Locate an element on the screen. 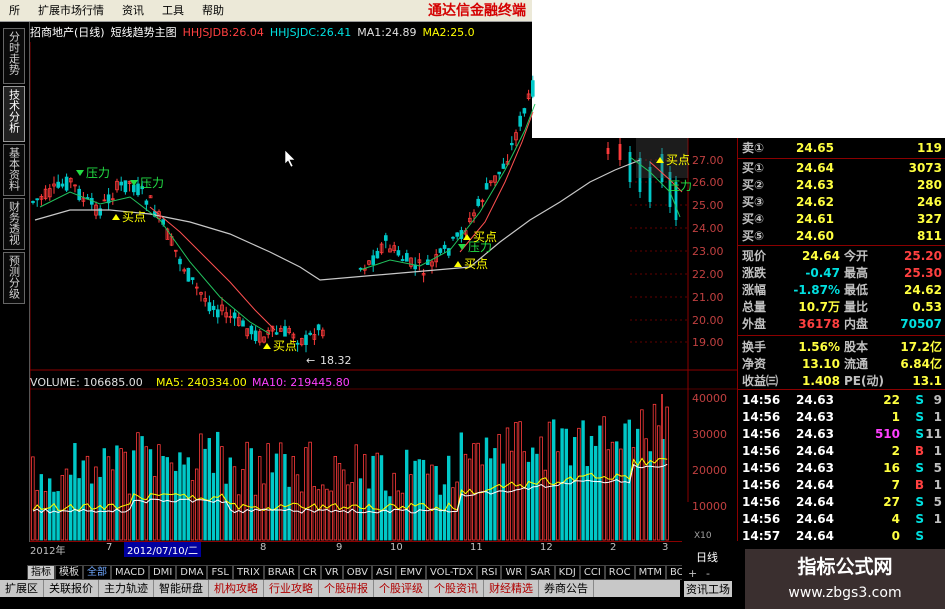 The image size is (945, 609). bid-price: 24.61 is located at coordinates (815, 219).